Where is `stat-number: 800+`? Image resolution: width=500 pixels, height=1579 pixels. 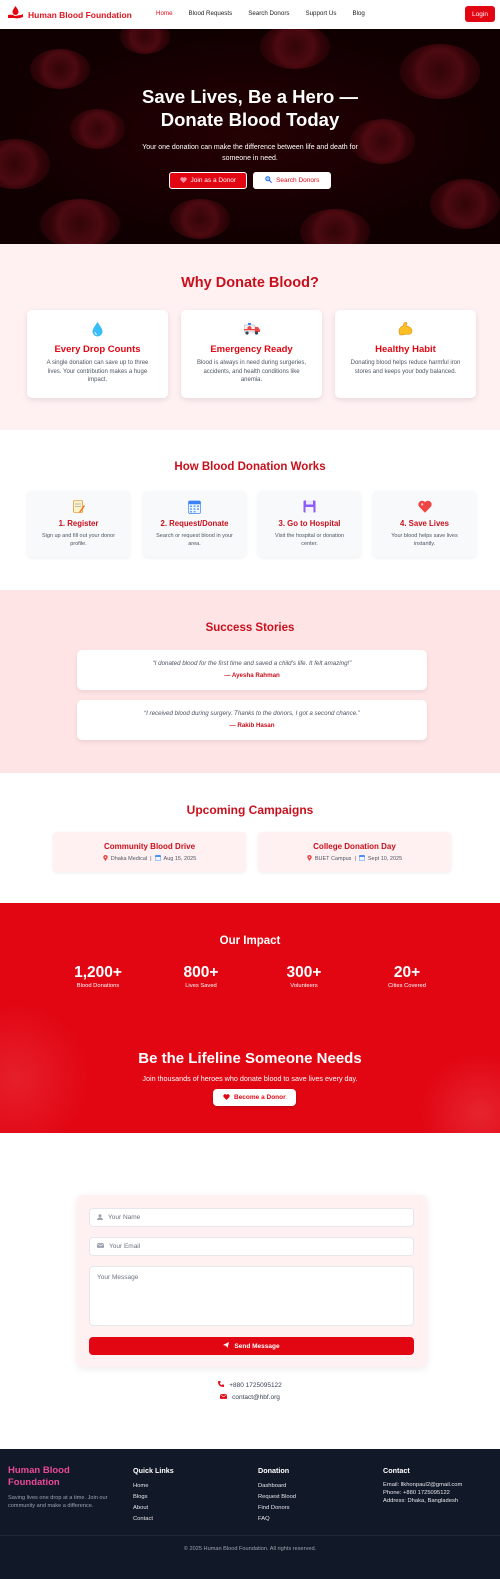 stat-number: 800+ is located at coordinates (201, 972).